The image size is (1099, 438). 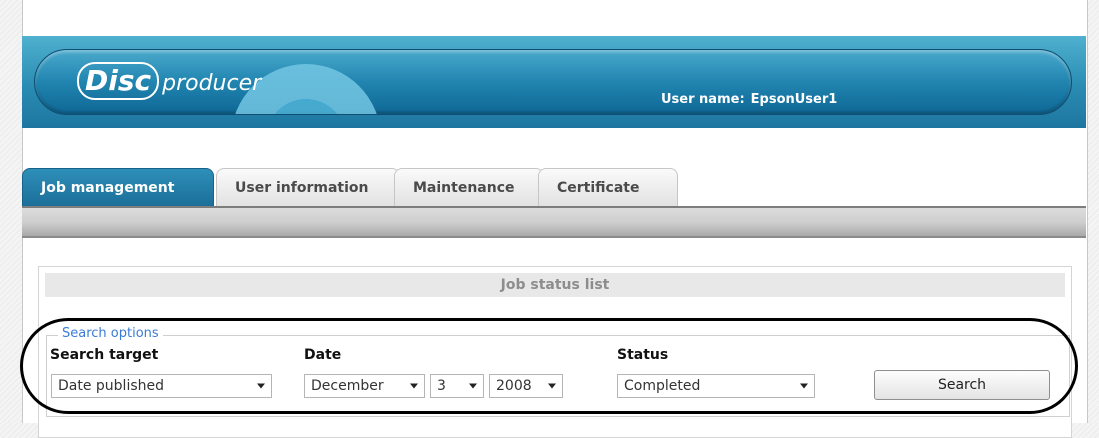 What do you see at coordinates (794, 99) in the screenshot?
I see `user-name-value: EpsonUser1` at bounding box center [794, 99].